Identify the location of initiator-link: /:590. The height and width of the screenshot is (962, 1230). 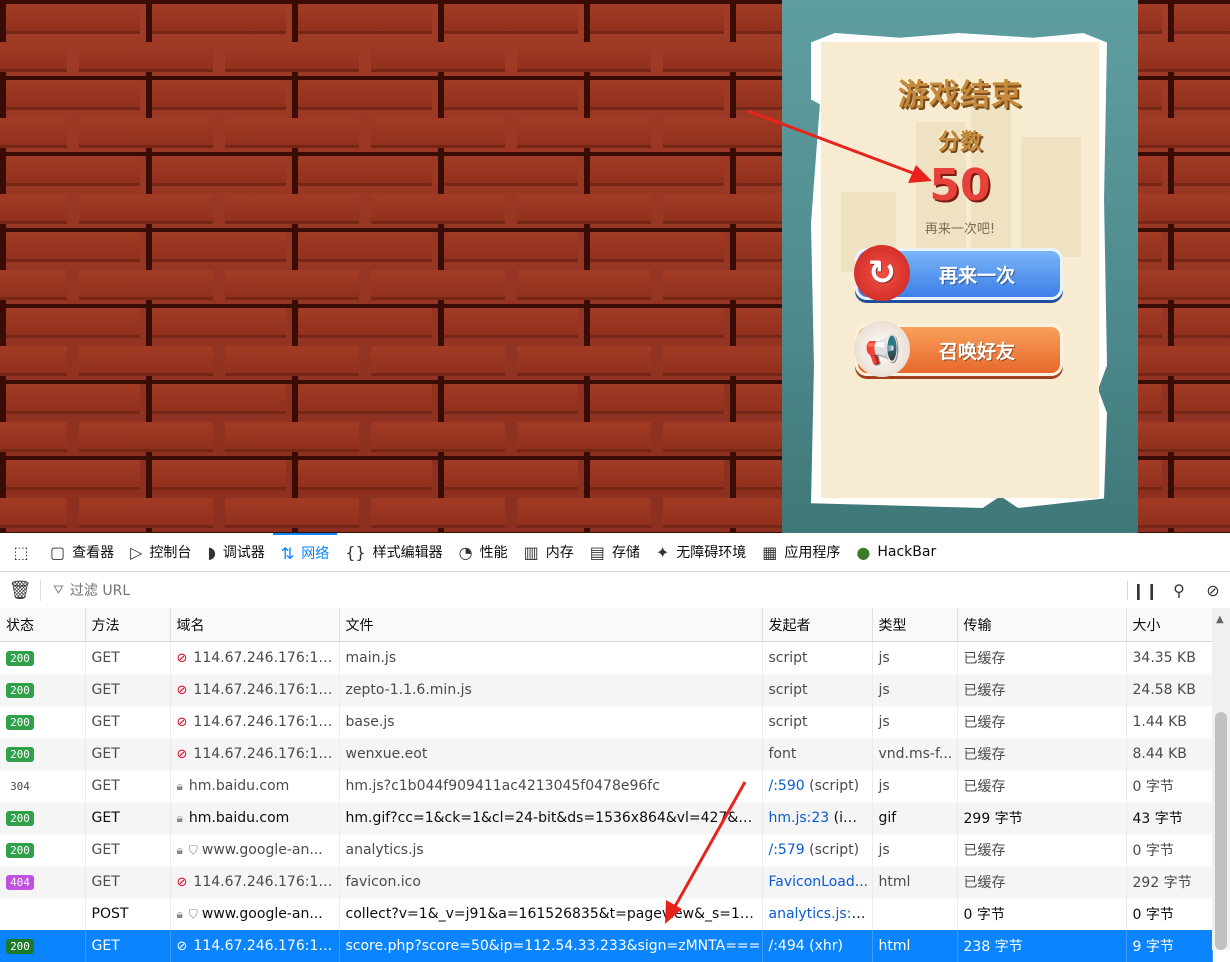
(787, 786).